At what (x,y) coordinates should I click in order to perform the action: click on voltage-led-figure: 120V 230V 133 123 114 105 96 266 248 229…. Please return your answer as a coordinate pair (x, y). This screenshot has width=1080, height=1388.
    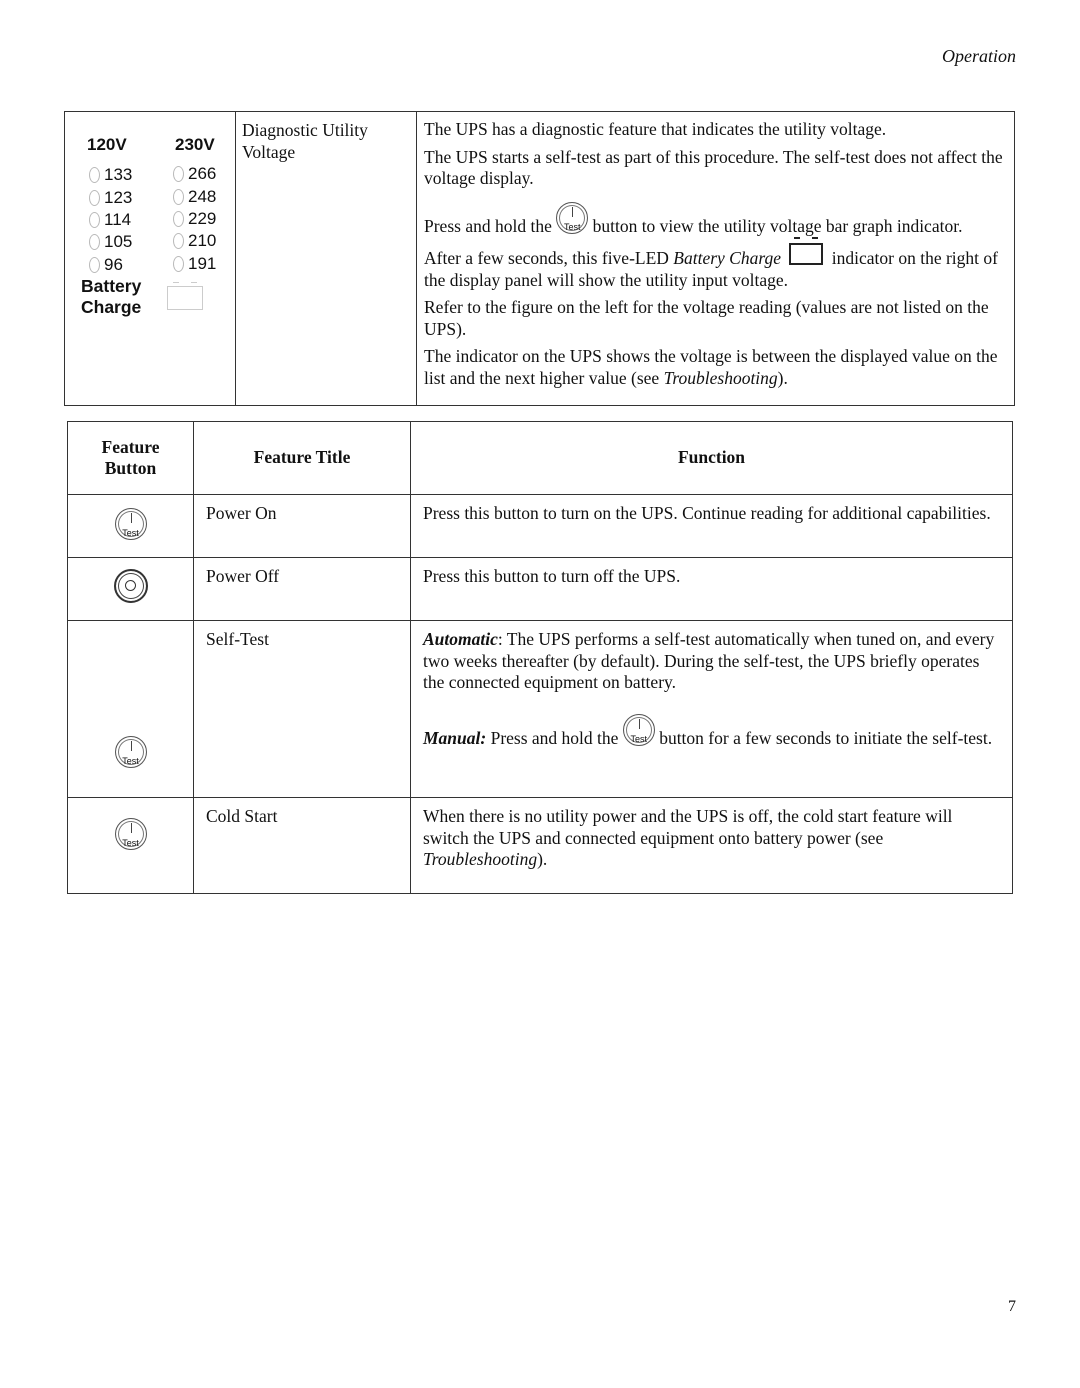
    Looking at the image, I should click on (150, 214).